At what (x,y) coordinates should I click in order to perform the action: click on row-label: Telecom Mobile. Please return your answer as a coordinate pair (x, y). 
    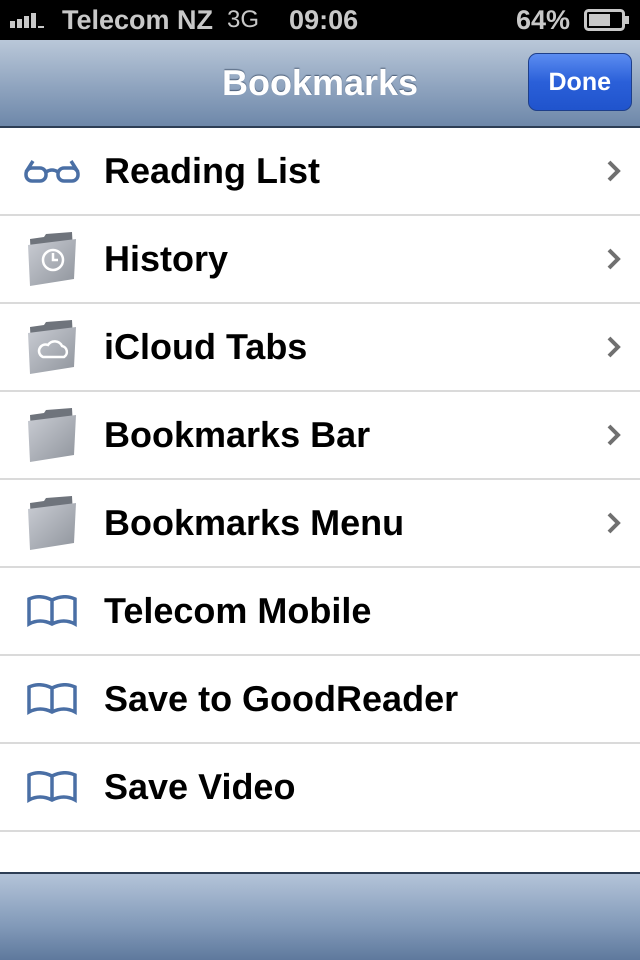
    Looking at the image, I should click on (238, 611).